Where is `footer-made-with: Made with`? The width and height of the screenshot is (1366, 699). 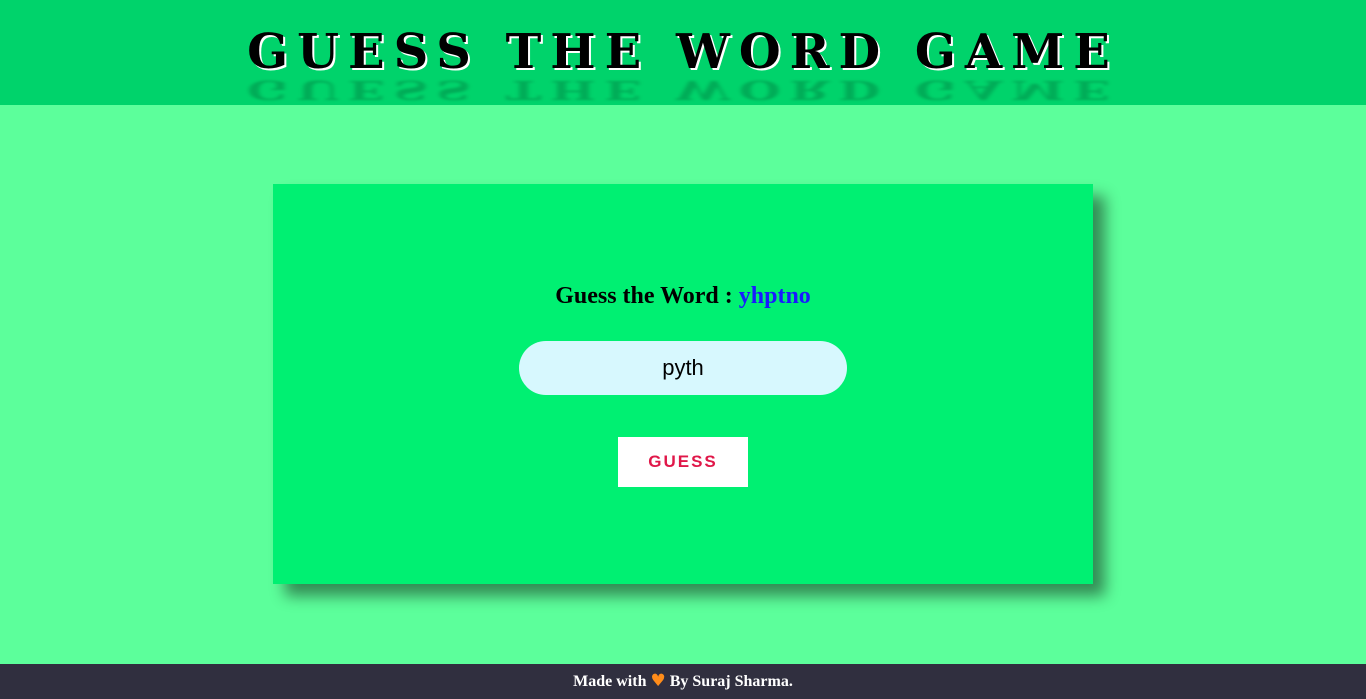 footer-made-with: Made with is located at coordinates (610, 681).